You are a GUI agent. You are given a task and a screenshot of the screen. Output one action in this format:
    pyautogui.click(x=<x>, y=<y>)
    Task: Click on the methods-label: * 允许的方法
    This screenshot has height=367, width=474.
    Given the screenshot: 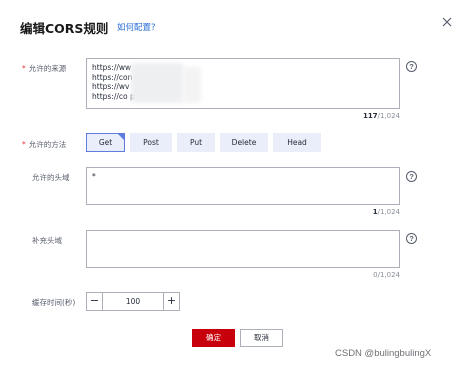 What is the action you would take?
    pyautogui.click(x=44, y=144)
    